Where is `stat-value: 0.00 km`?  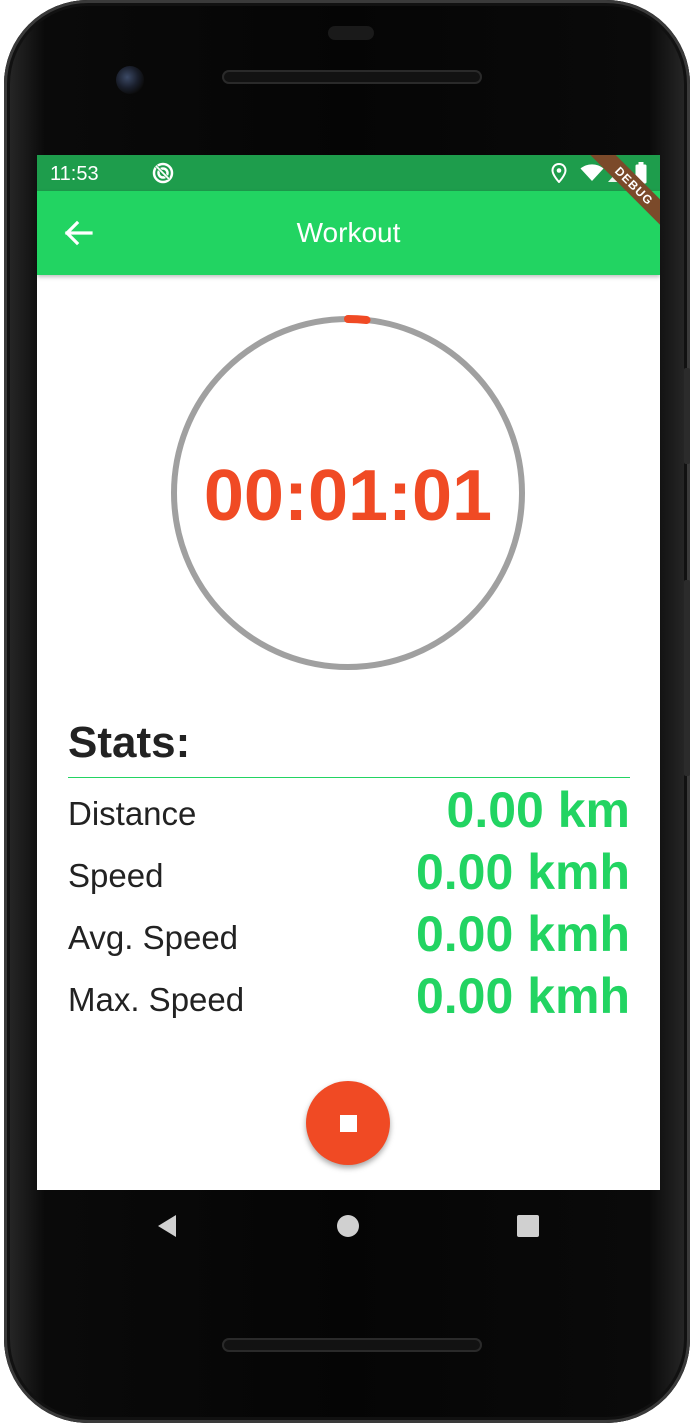
stat-value: 0.00 km is located at coordinates (538, 810).